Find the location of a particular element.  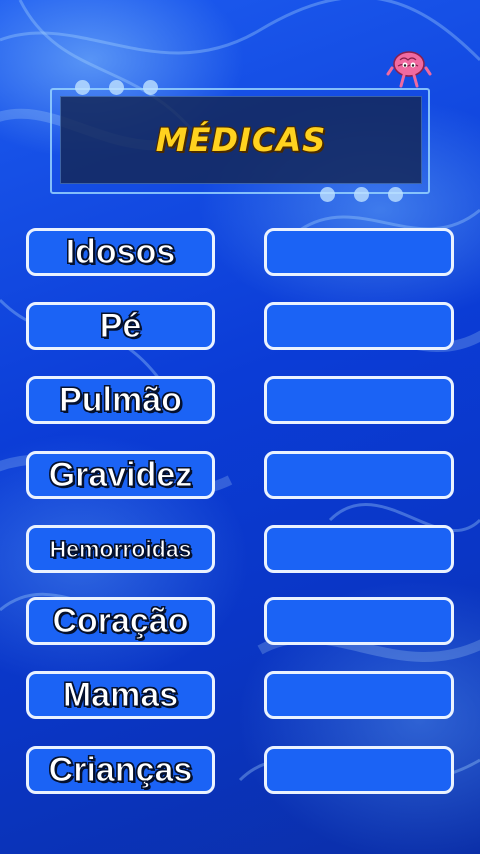

word-row: Crianças is located at coordinates (240, 770).